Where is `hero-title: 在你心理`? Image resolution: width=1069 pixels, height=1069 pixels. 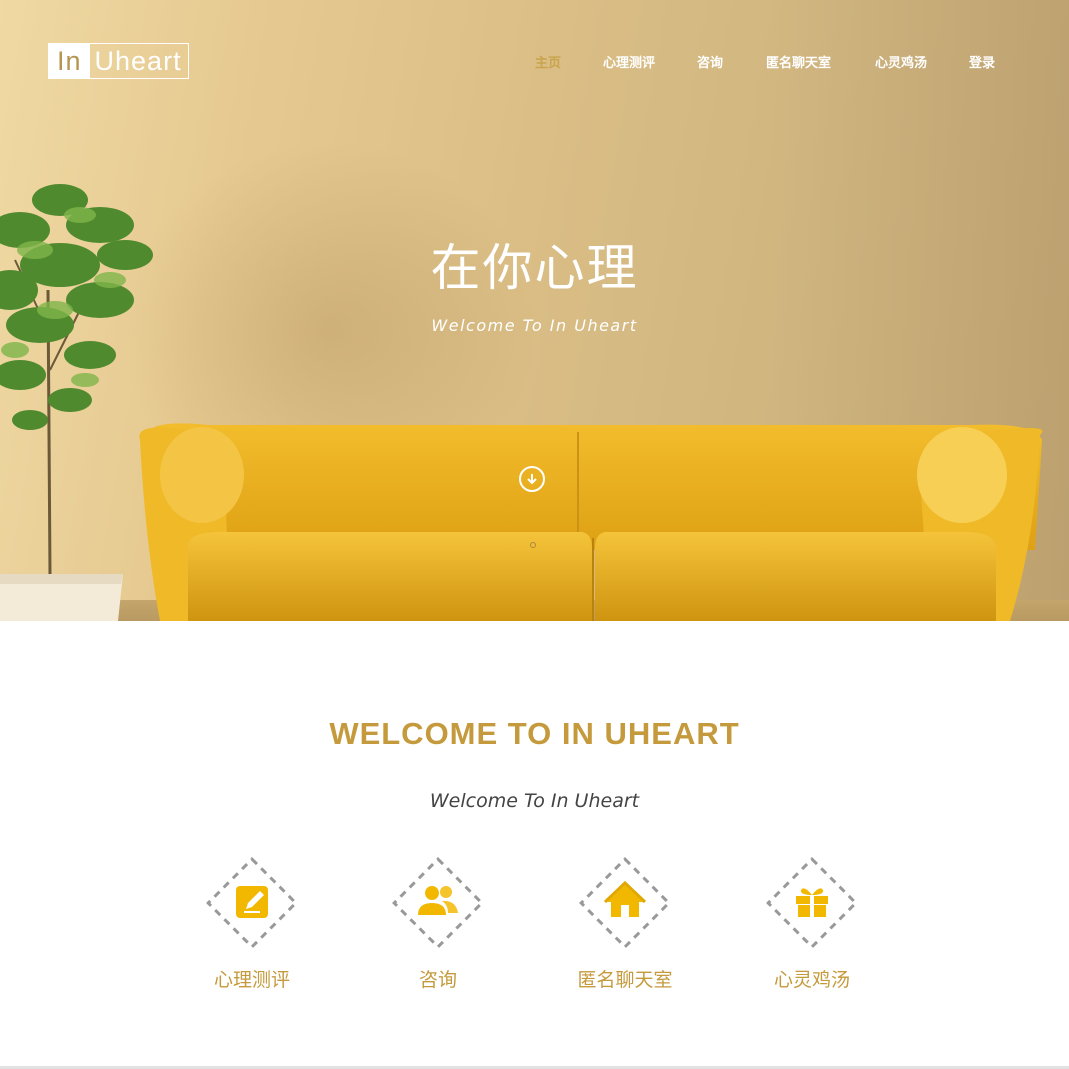 hero-title: 在你心理 is located at coordinates (534, 268).